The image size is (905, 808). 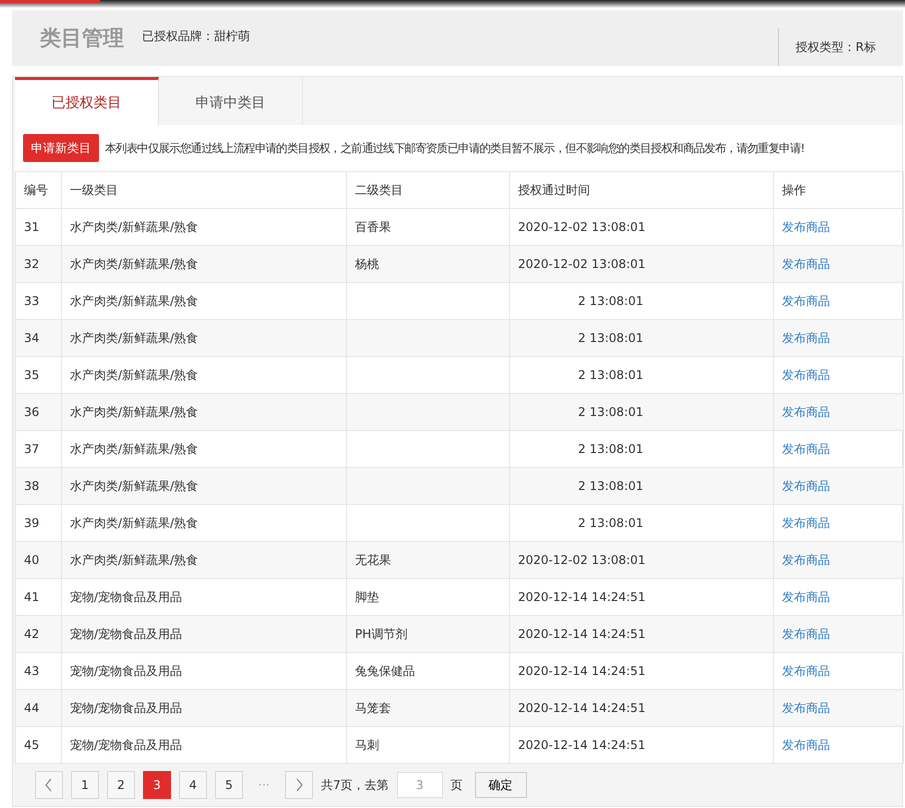 What do you see at coordinates (39, 486) in the screenshot?
I see `table-cell: 38` at bounding box center [39, 486].